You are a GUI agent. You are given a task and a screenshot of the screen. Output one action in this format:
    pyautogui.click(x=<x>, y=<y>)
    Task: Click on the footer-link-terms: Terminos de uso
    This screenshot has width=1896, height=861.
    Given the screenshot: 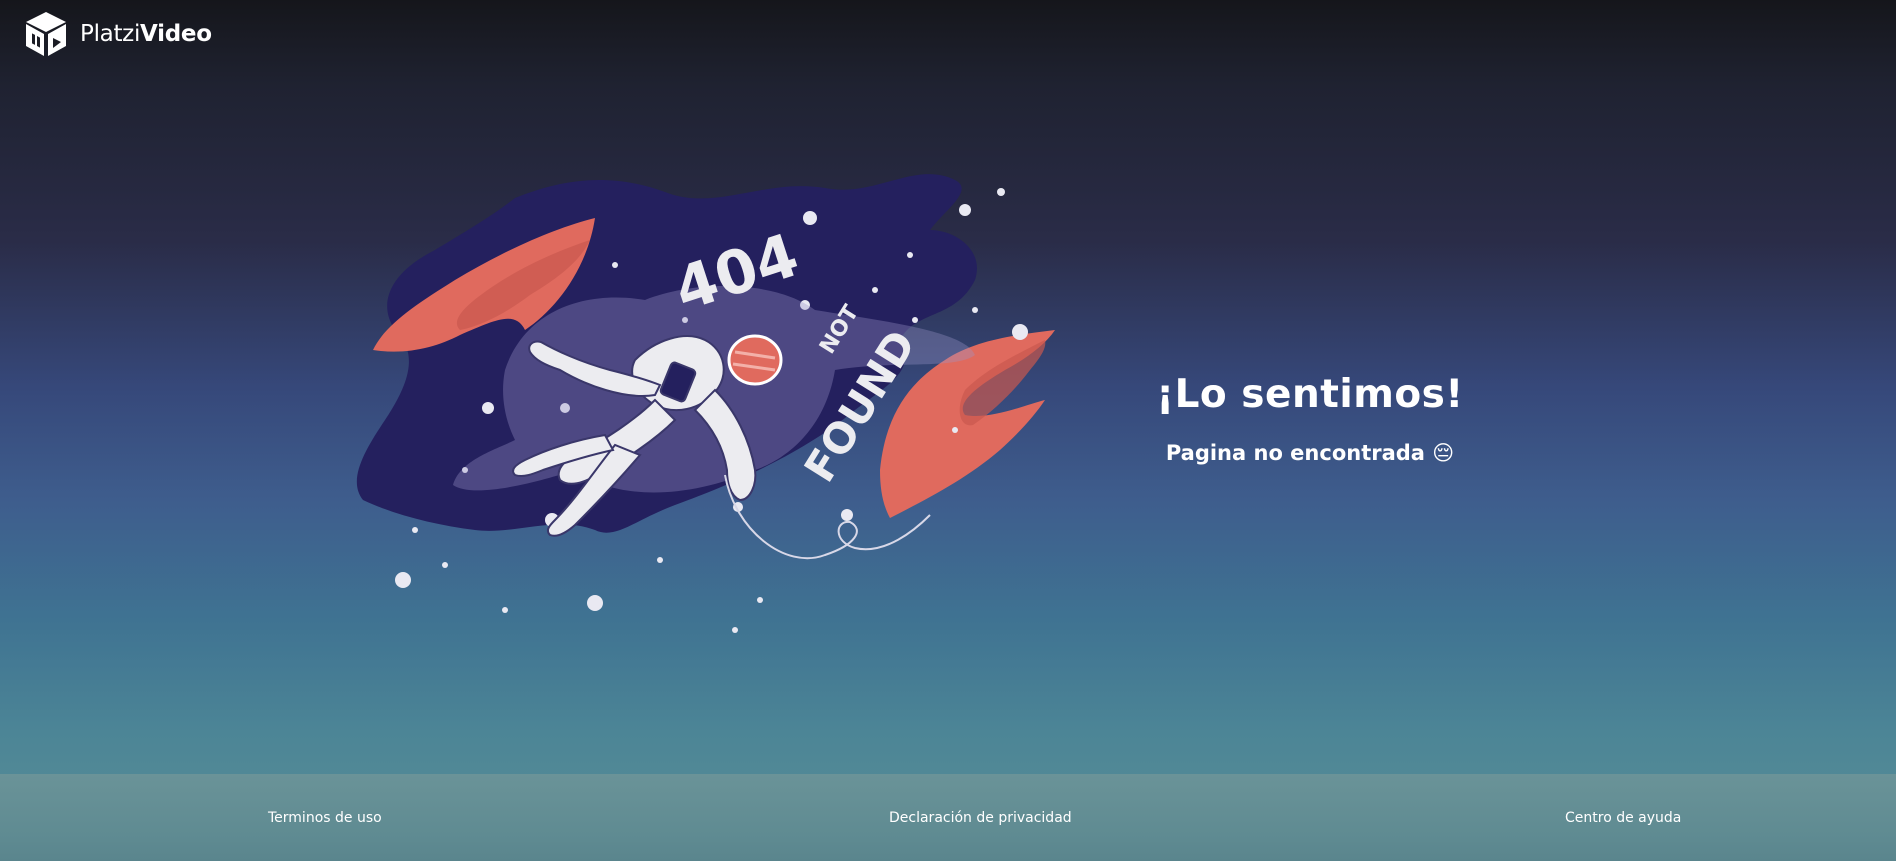 What is the action you would take?
    pyautogui.click(x=325, y=818)
    